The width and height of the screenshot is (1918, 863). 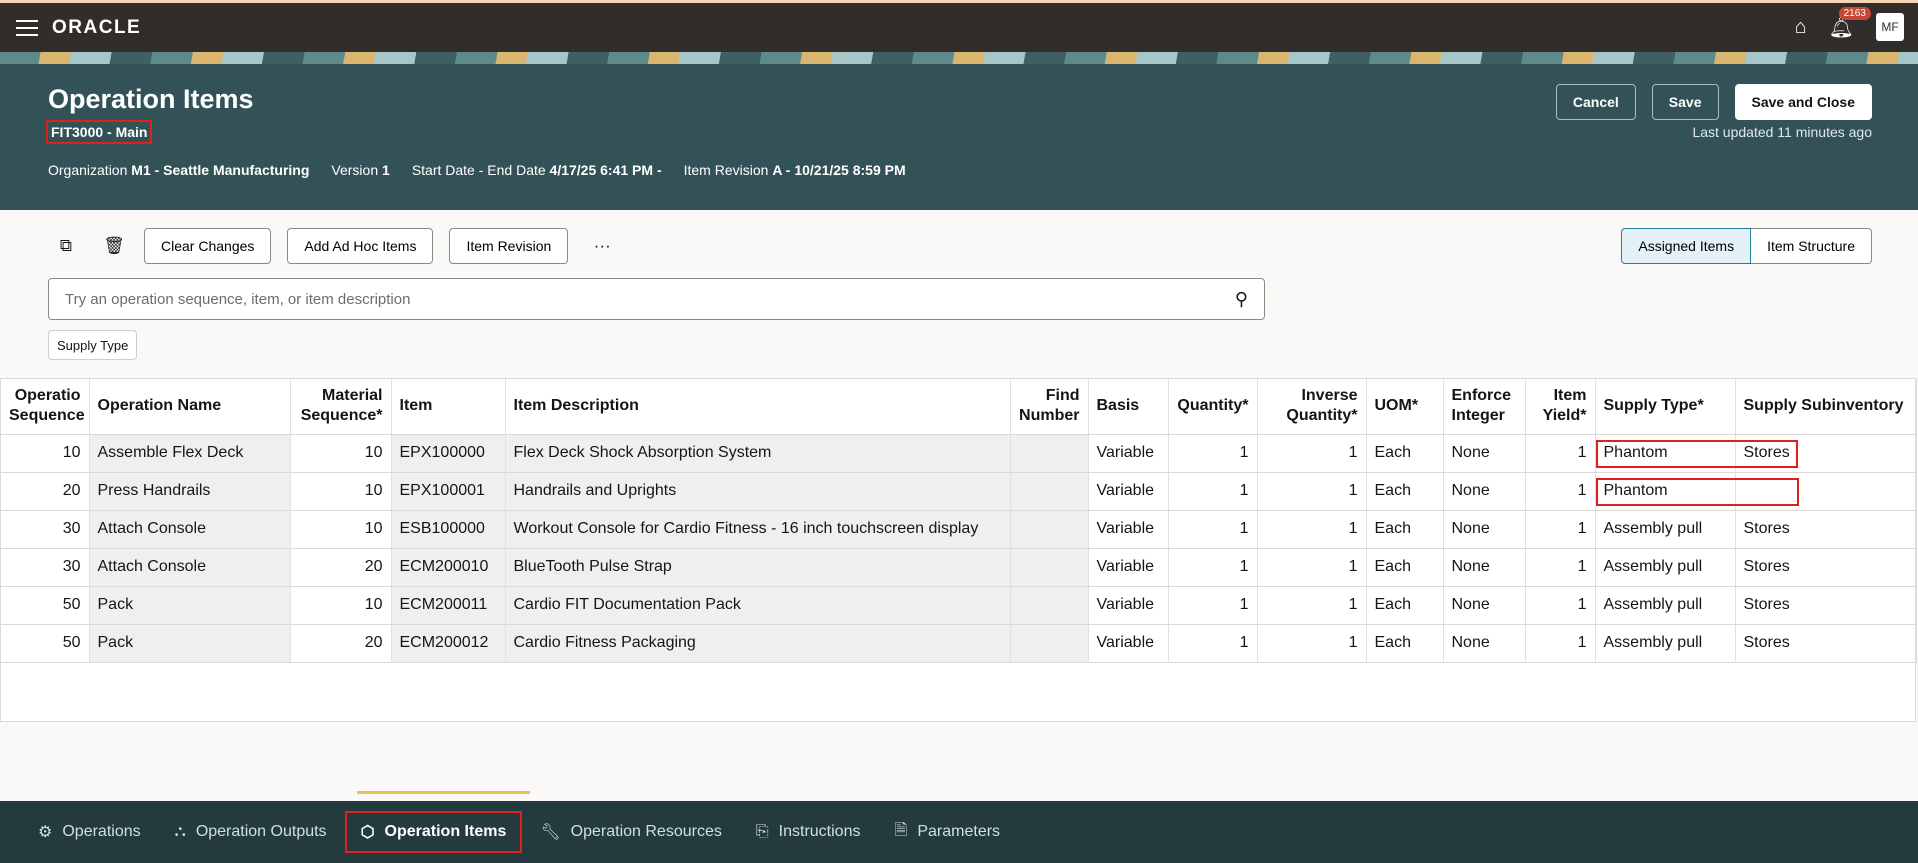 I want to click on column-header: Material Sequence*, so click(x=341, y=407).